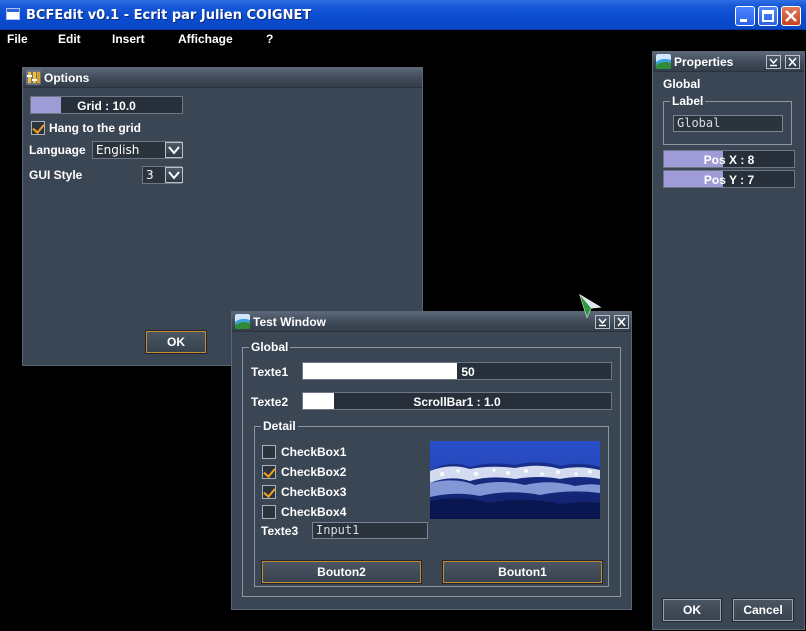 Image resolution: width=806 pixels, height=631 pixels. I want to click on scrollbar2-label: ScrollBar1 : 1.0, so click(457, 402).